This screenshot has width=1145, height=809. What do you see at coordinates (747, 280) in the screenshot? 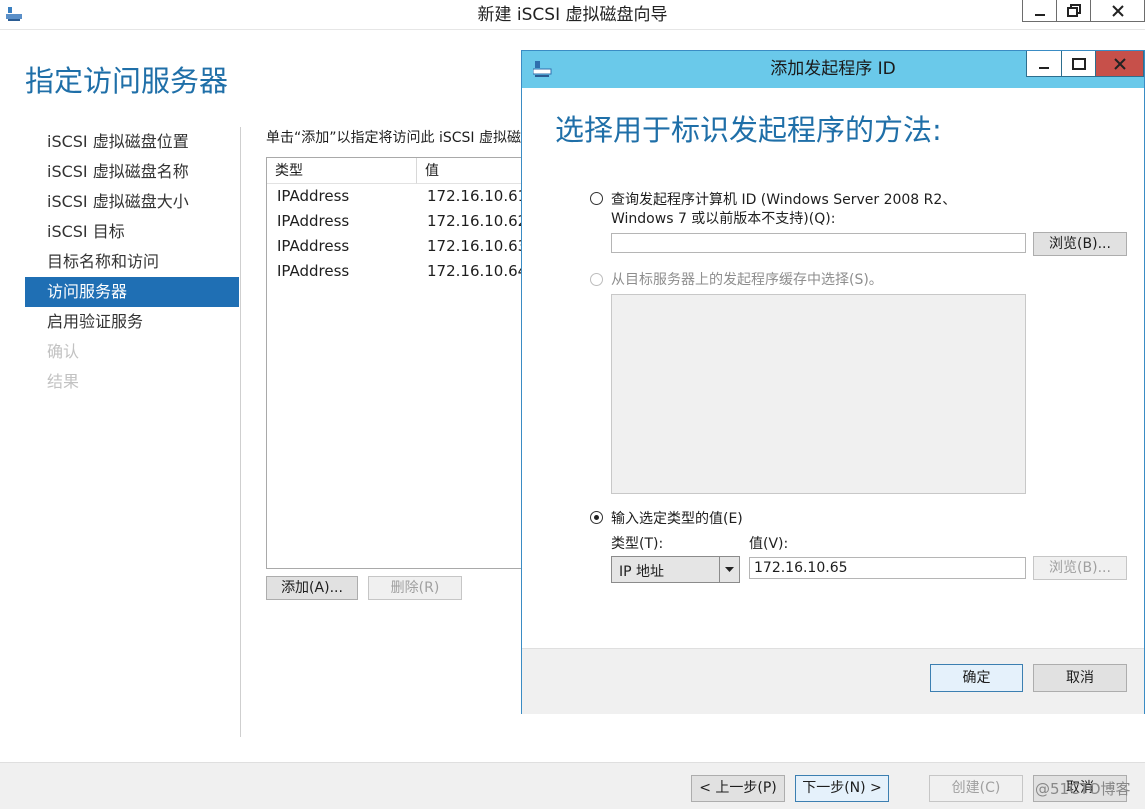
I see `select-from-cache-label: 从目标服务器上的发起程序缓存中选择(S)。` at bounding box center [747, 280].